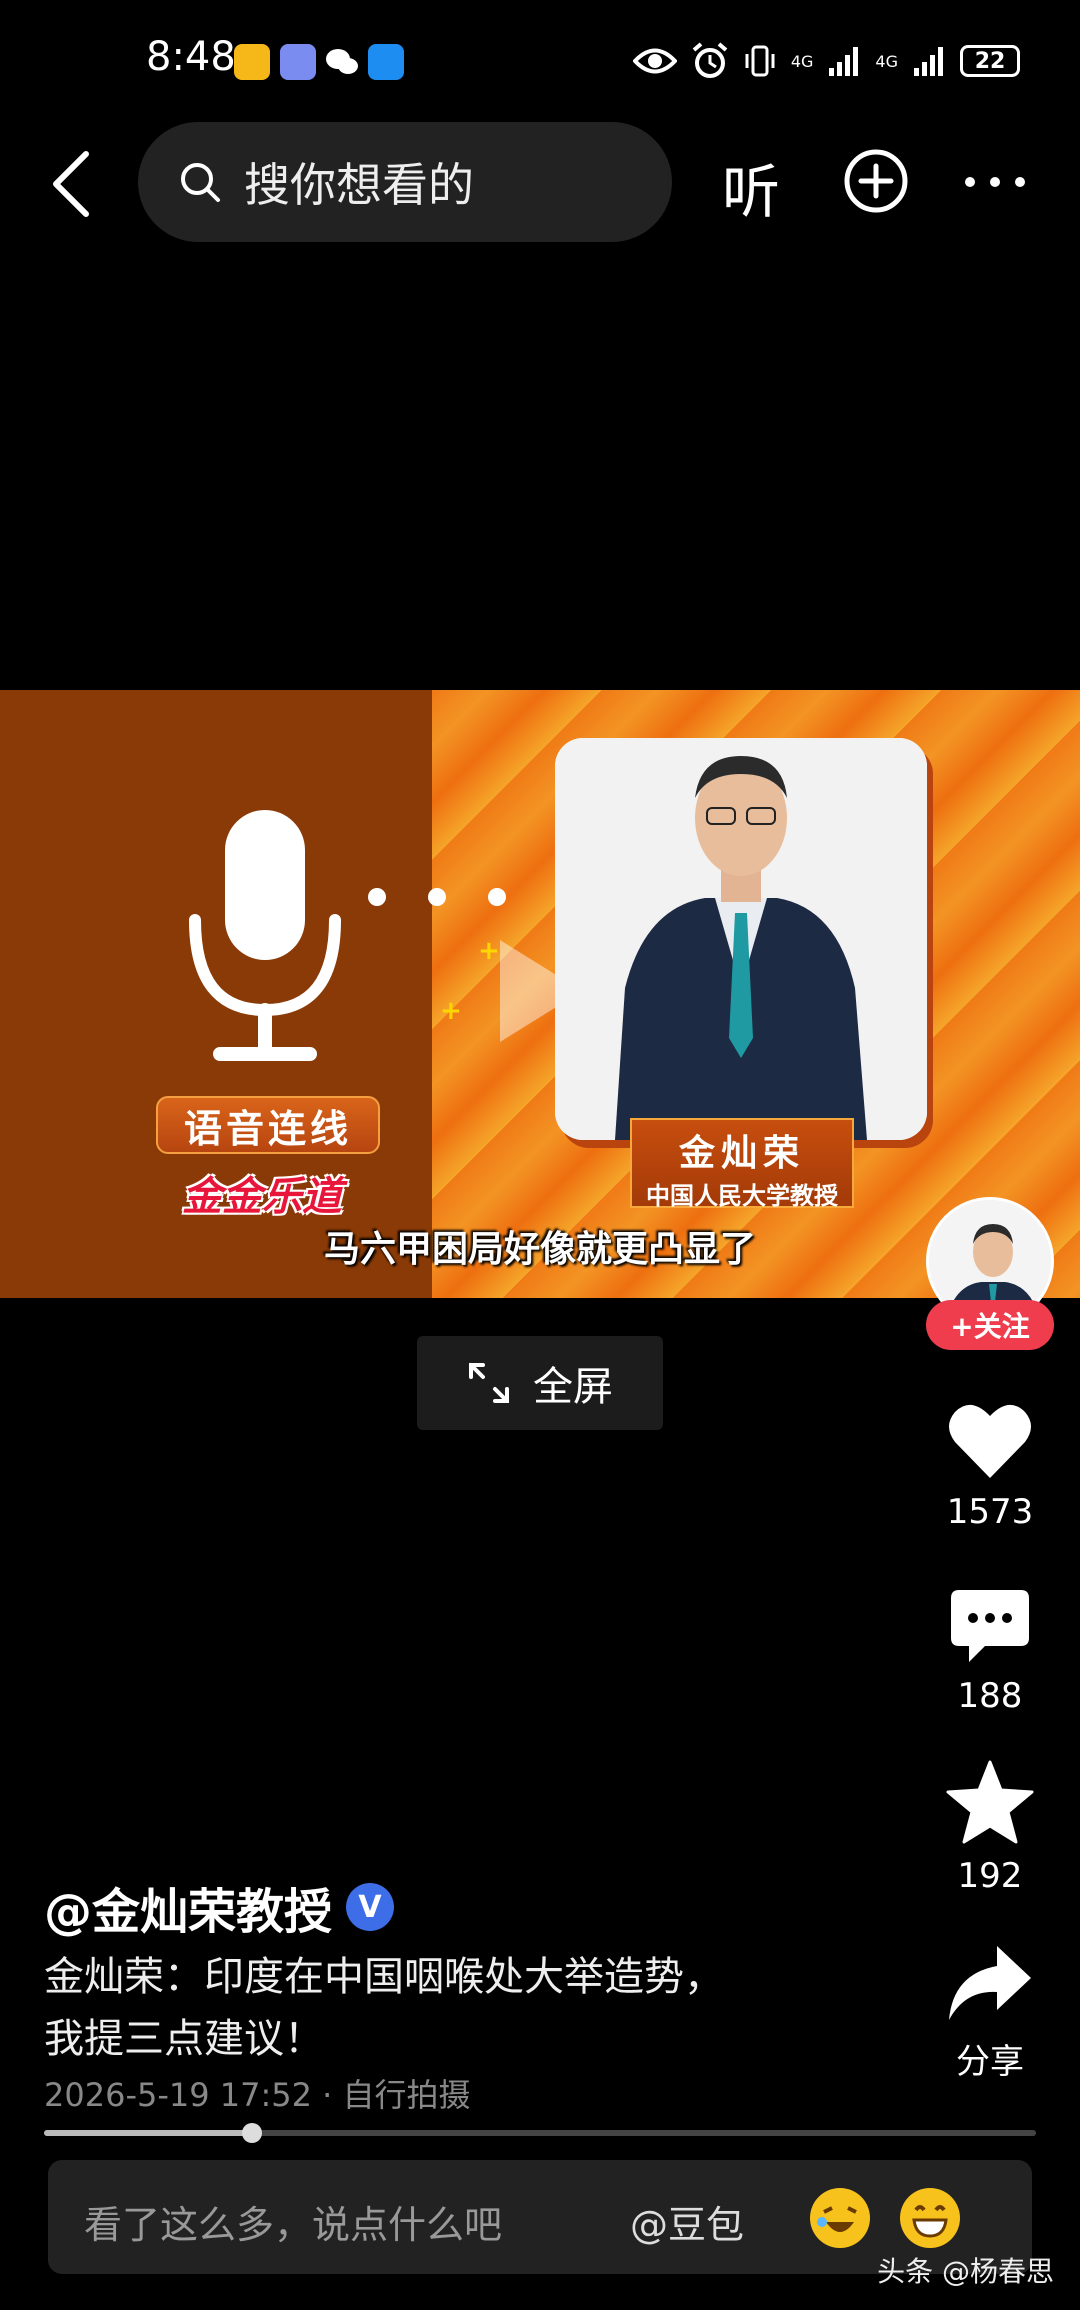 This screenshot has width=1080, height=2310. What do you see at coordinates (293, 2221) in the screenshot?
I see `comment-input: 看了这么多，说点什么吧` at bounding box center [293, 2221].